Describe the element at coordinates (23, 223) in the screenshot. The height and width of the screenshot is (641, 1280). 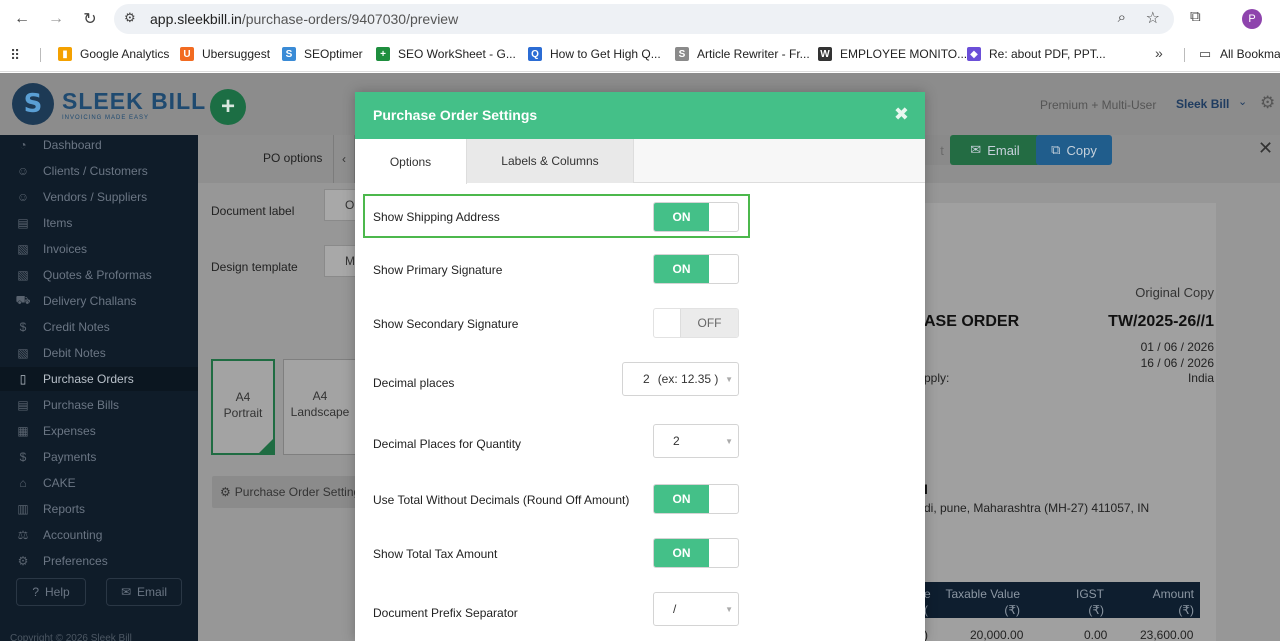
I see `items-icon: ▤` at that location.